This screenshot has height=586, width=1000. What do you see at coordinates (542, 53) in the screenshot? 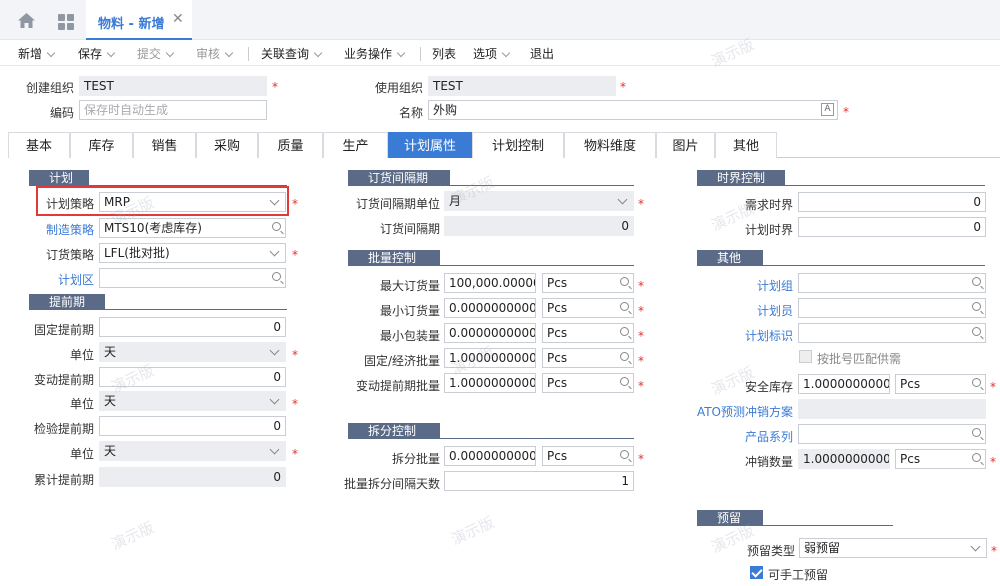
I see `exit-button: 退出` at bounding box center [542, 53].